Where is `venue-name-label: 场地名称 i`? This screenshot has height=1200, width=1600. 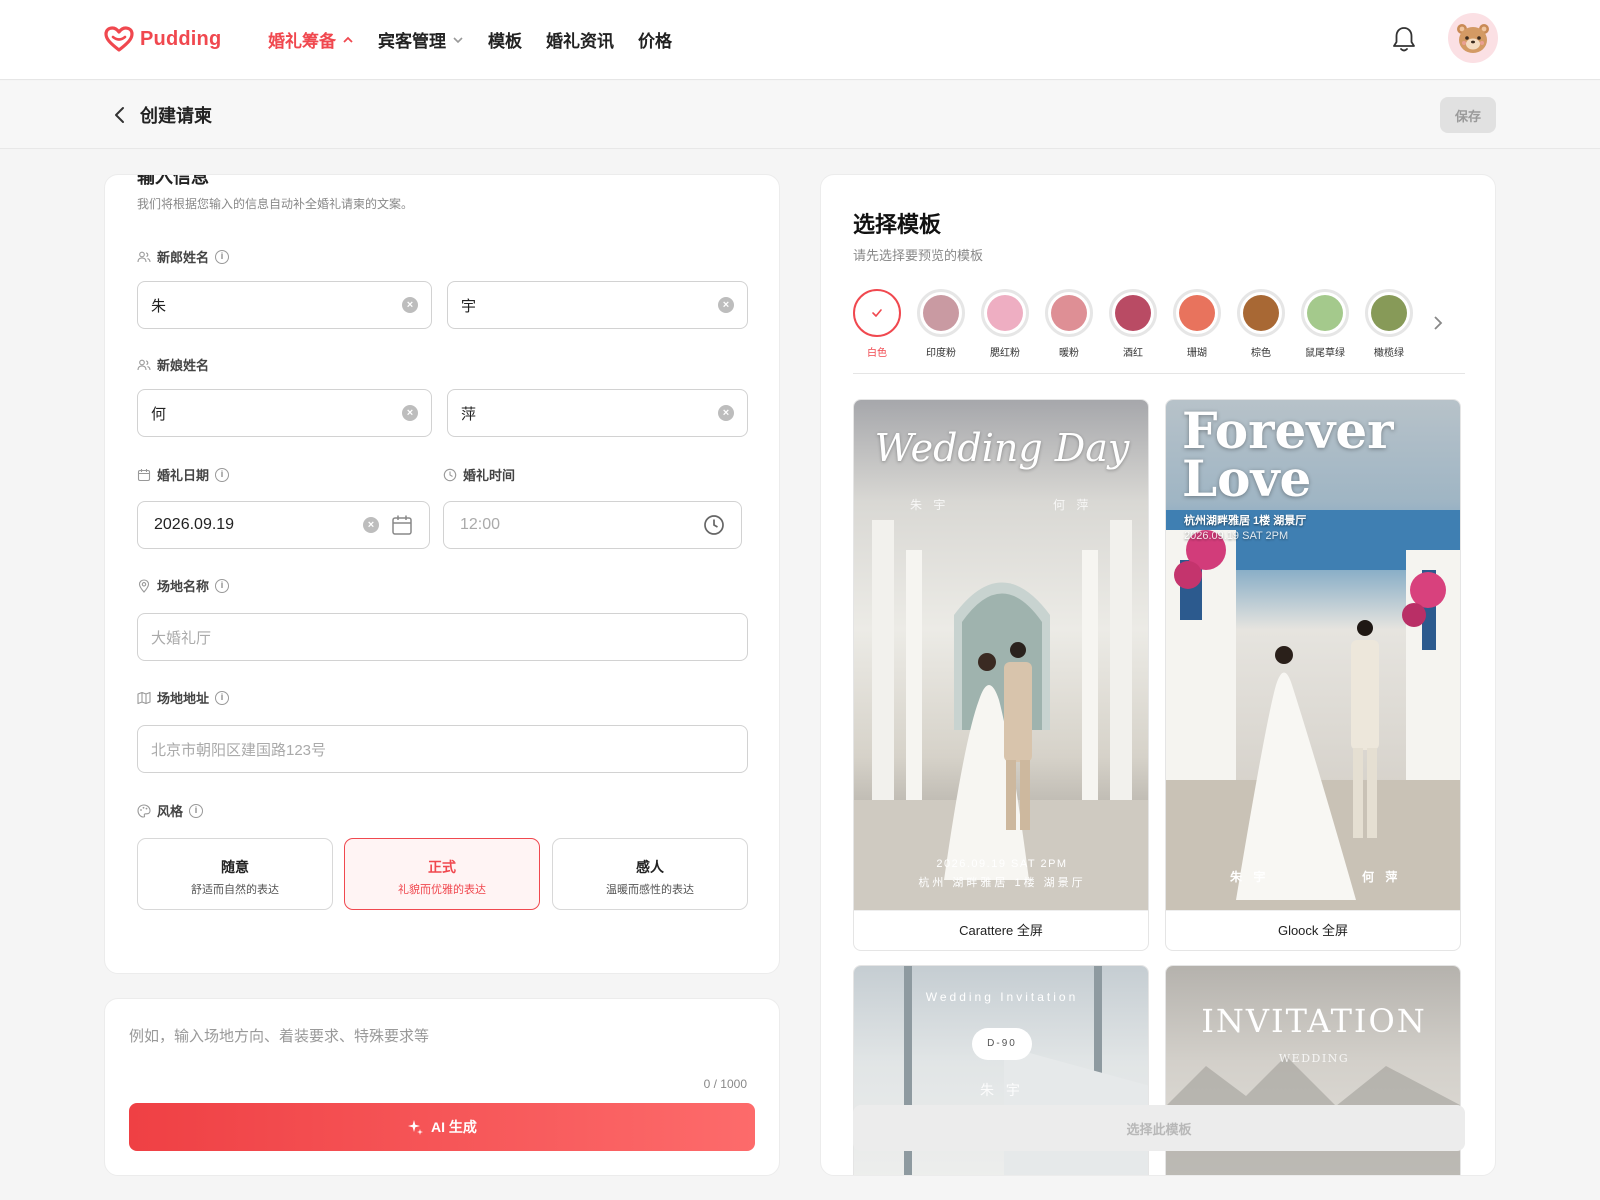
venue-name-label: 场地名称 i is located at coordinates (183, 585).